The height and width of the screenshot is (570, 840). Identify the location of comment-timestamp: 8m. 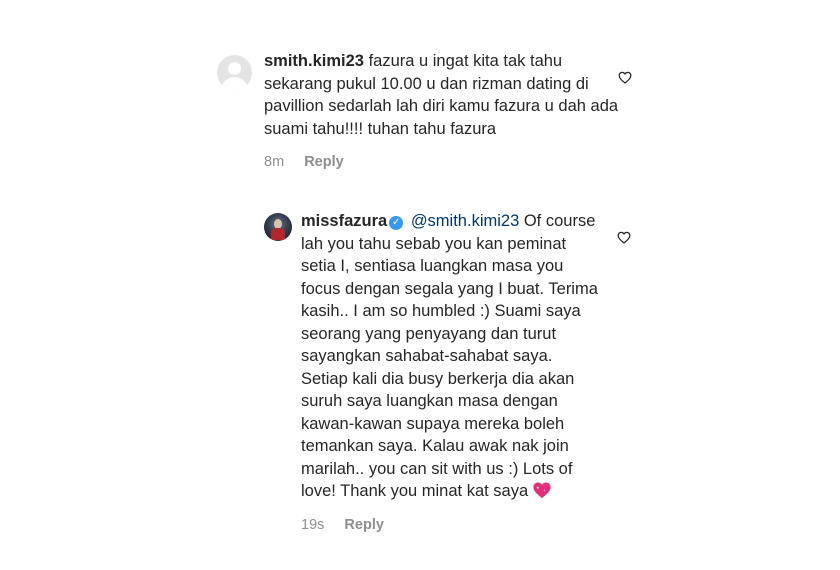
(274, 162).